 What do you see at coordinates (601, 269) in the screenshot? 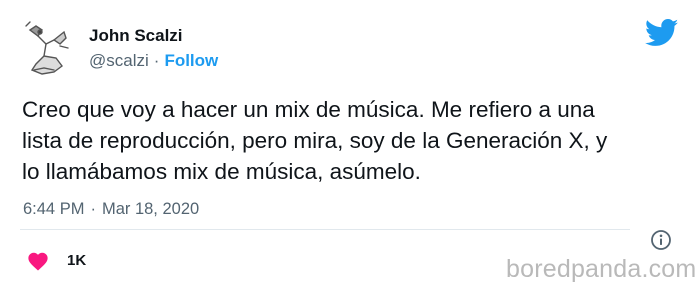
I see `watermark: boredpanda.com` at bounding box center [601, 269].